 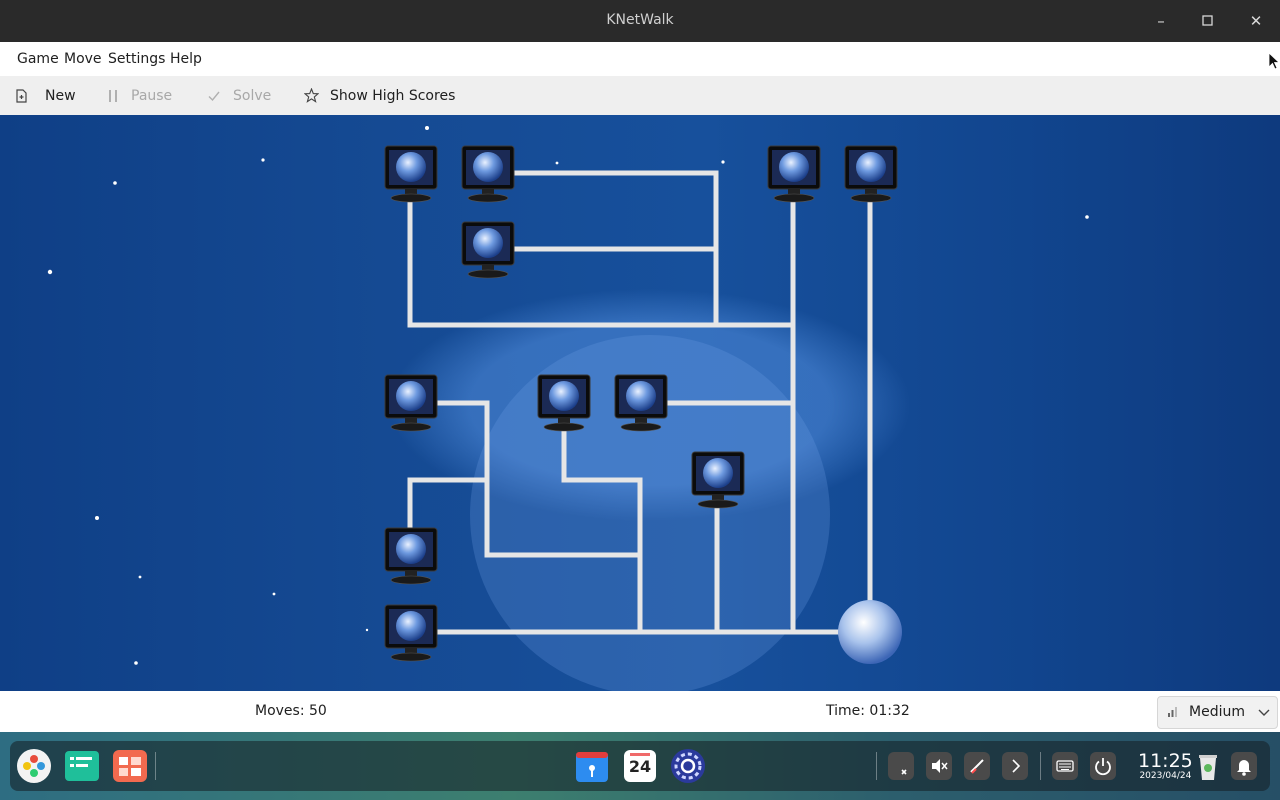 I want to click on title-bar: KNetWalk – ✕, so click(x=640, y=21).